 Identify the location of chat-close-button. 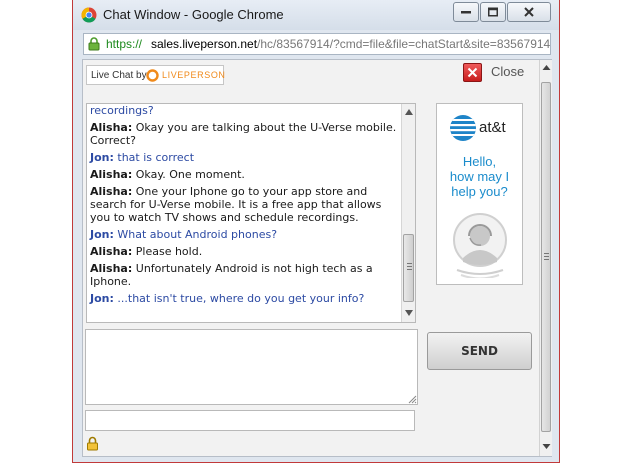
(472, 72).